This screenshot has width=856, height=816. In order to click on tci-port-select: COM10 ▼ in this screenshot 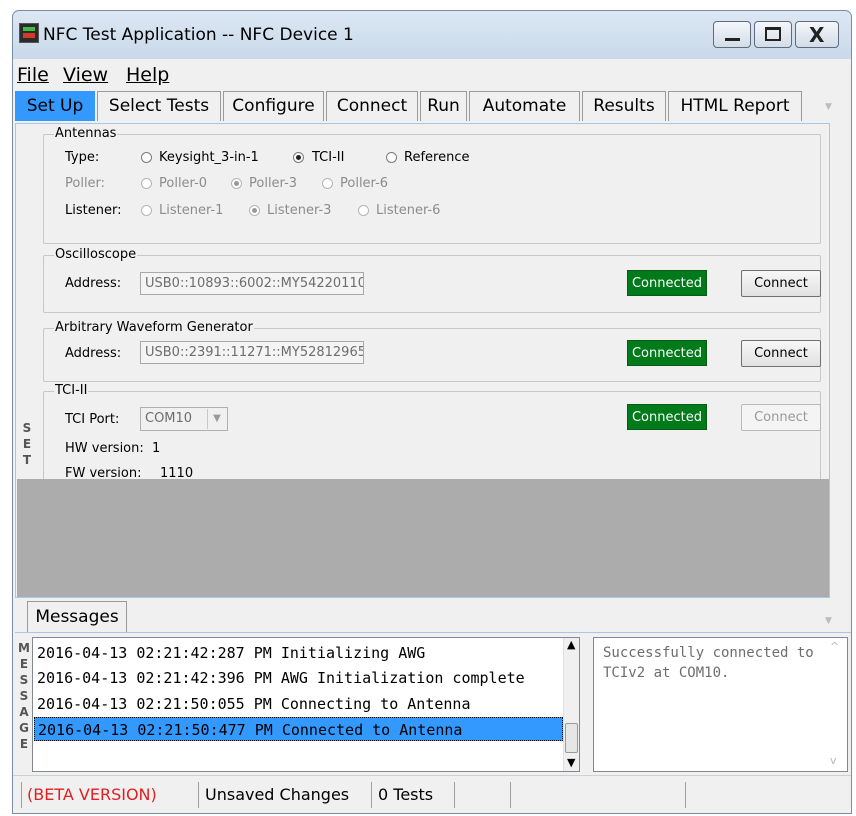, I will do `click(184, 419)`.